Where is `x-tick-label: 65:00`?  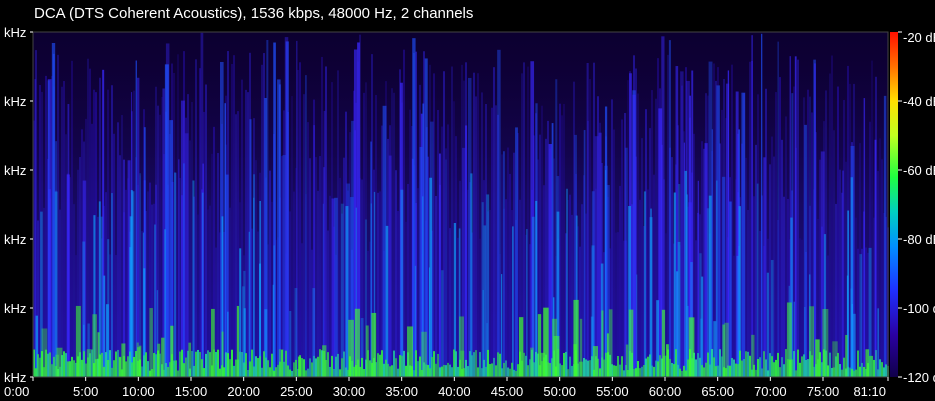
x-tick-label: 65:00 is located at coordinates (717, 391).